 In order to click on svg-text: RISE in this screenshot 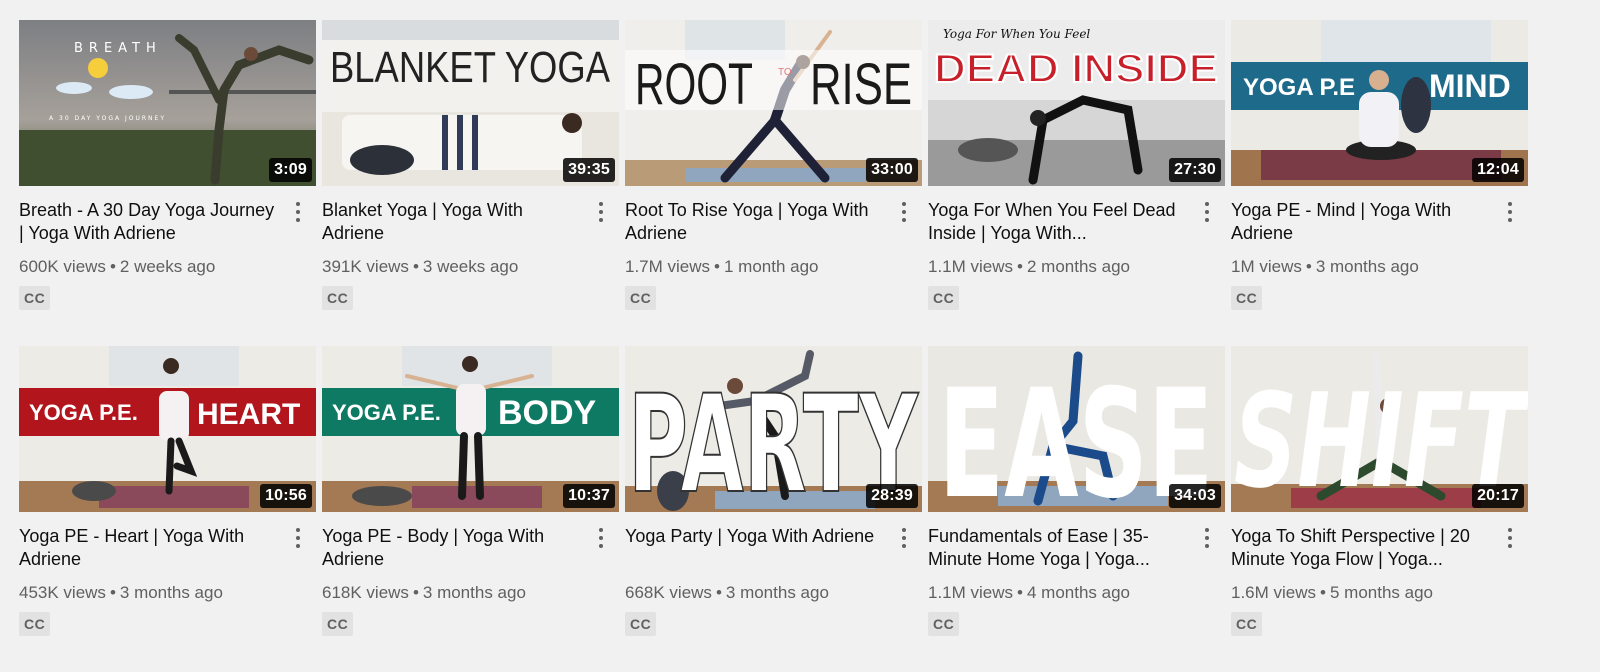, I will do `click(861, 84)`.